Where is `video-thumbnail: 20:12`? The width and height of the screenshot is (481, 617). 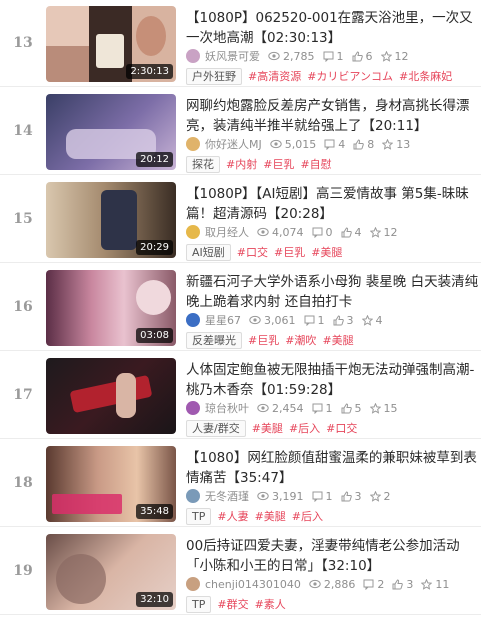
video-thumbnail: 20:12 is located at coordinates (111, 132).